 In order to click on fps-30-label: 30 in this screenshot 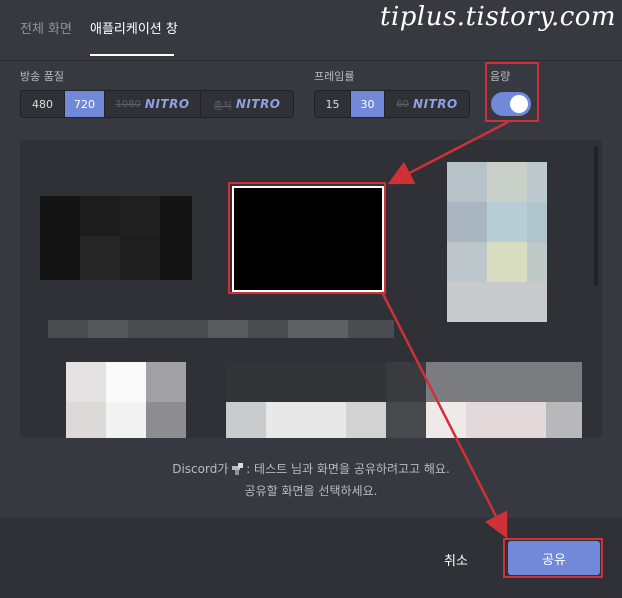, I will do `click(367, 104)`.